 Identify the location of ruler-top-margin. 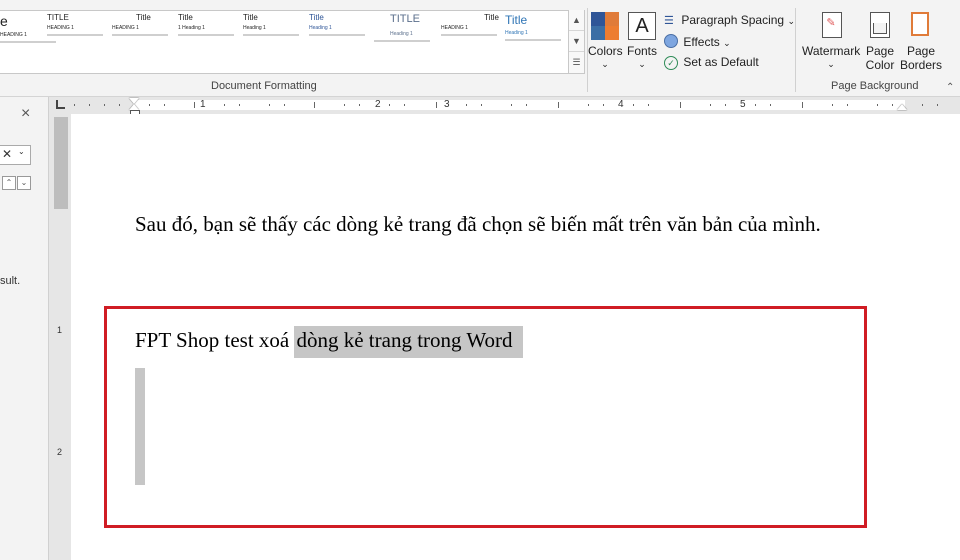
(61, 163).